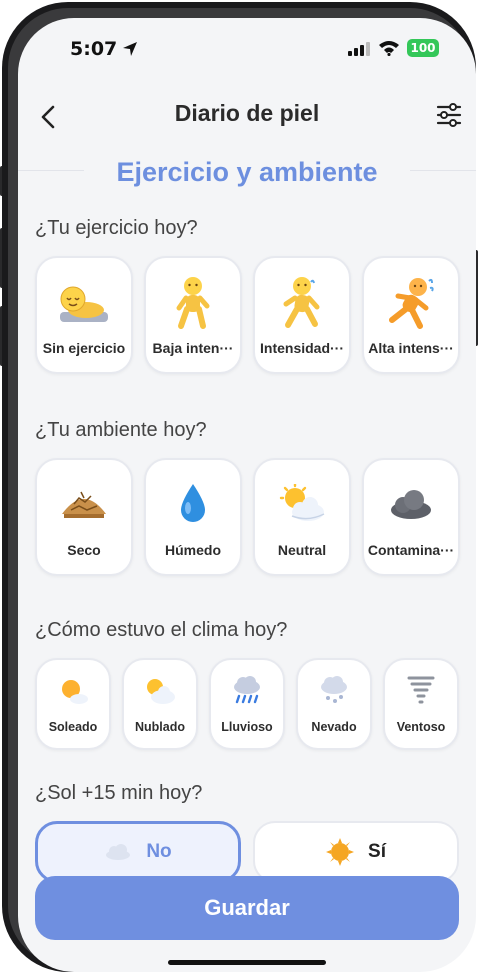 The height and width of the screenshot is (974, 478). What do you see at coordinates (421, 727) in the screenshot?
I see `option-label: Ventoso` at bounding box center [421, 727].